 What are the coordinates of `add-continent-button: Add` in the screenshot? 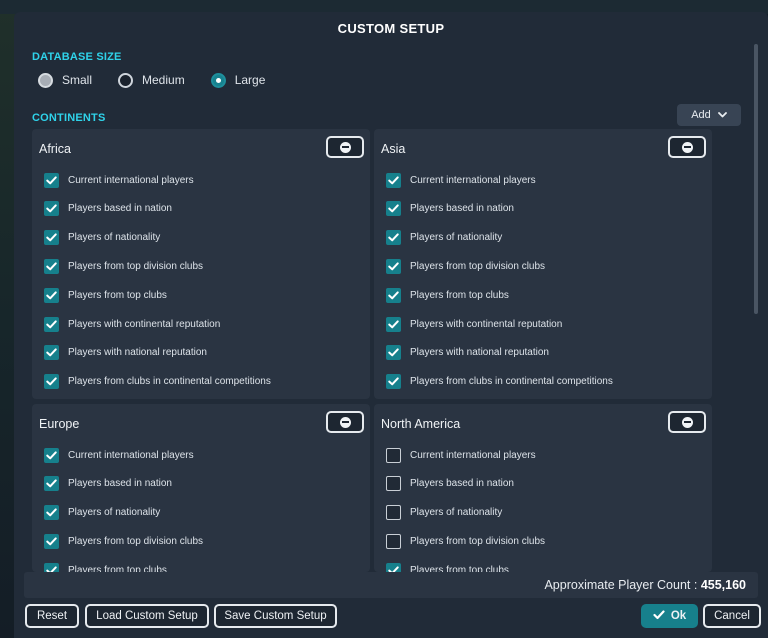 It's located at (709, 115).